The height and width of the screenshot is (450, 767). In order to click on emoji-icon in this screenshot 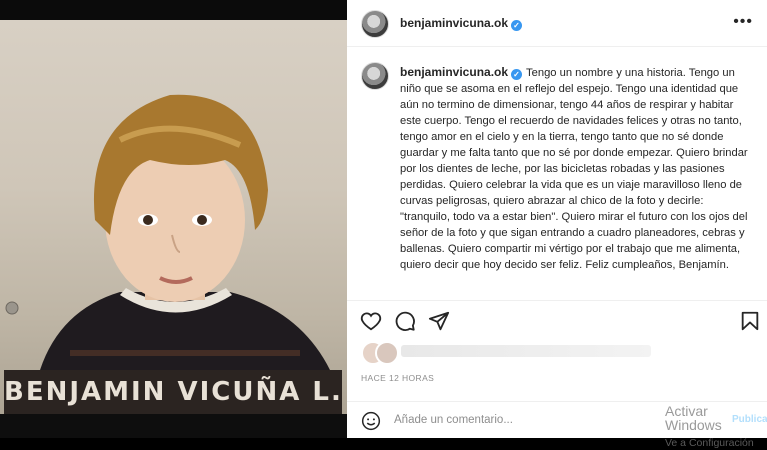, I will do `click(371, 421)`.